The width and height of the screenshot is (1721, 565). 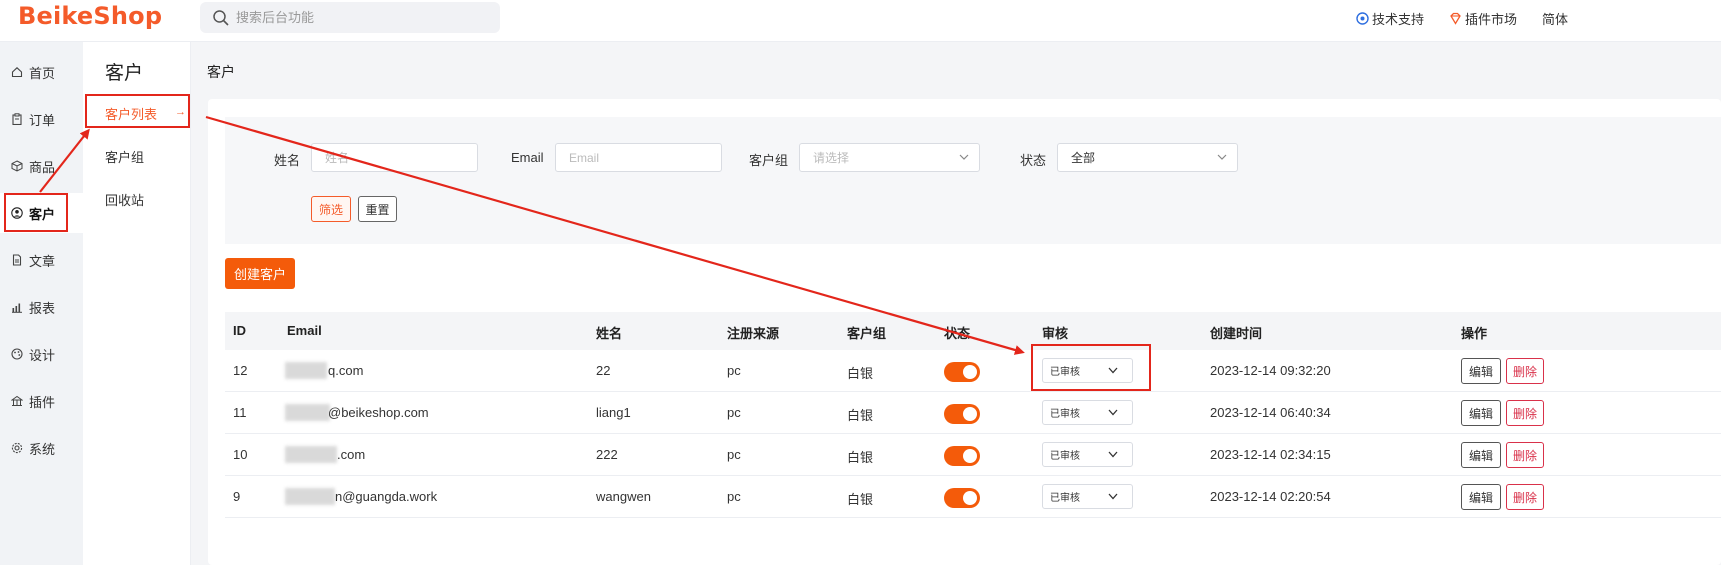 What do you see at coordinates (17, 448) in the screenshot?
I see `gear-icon` at bounding box center [17, 448].